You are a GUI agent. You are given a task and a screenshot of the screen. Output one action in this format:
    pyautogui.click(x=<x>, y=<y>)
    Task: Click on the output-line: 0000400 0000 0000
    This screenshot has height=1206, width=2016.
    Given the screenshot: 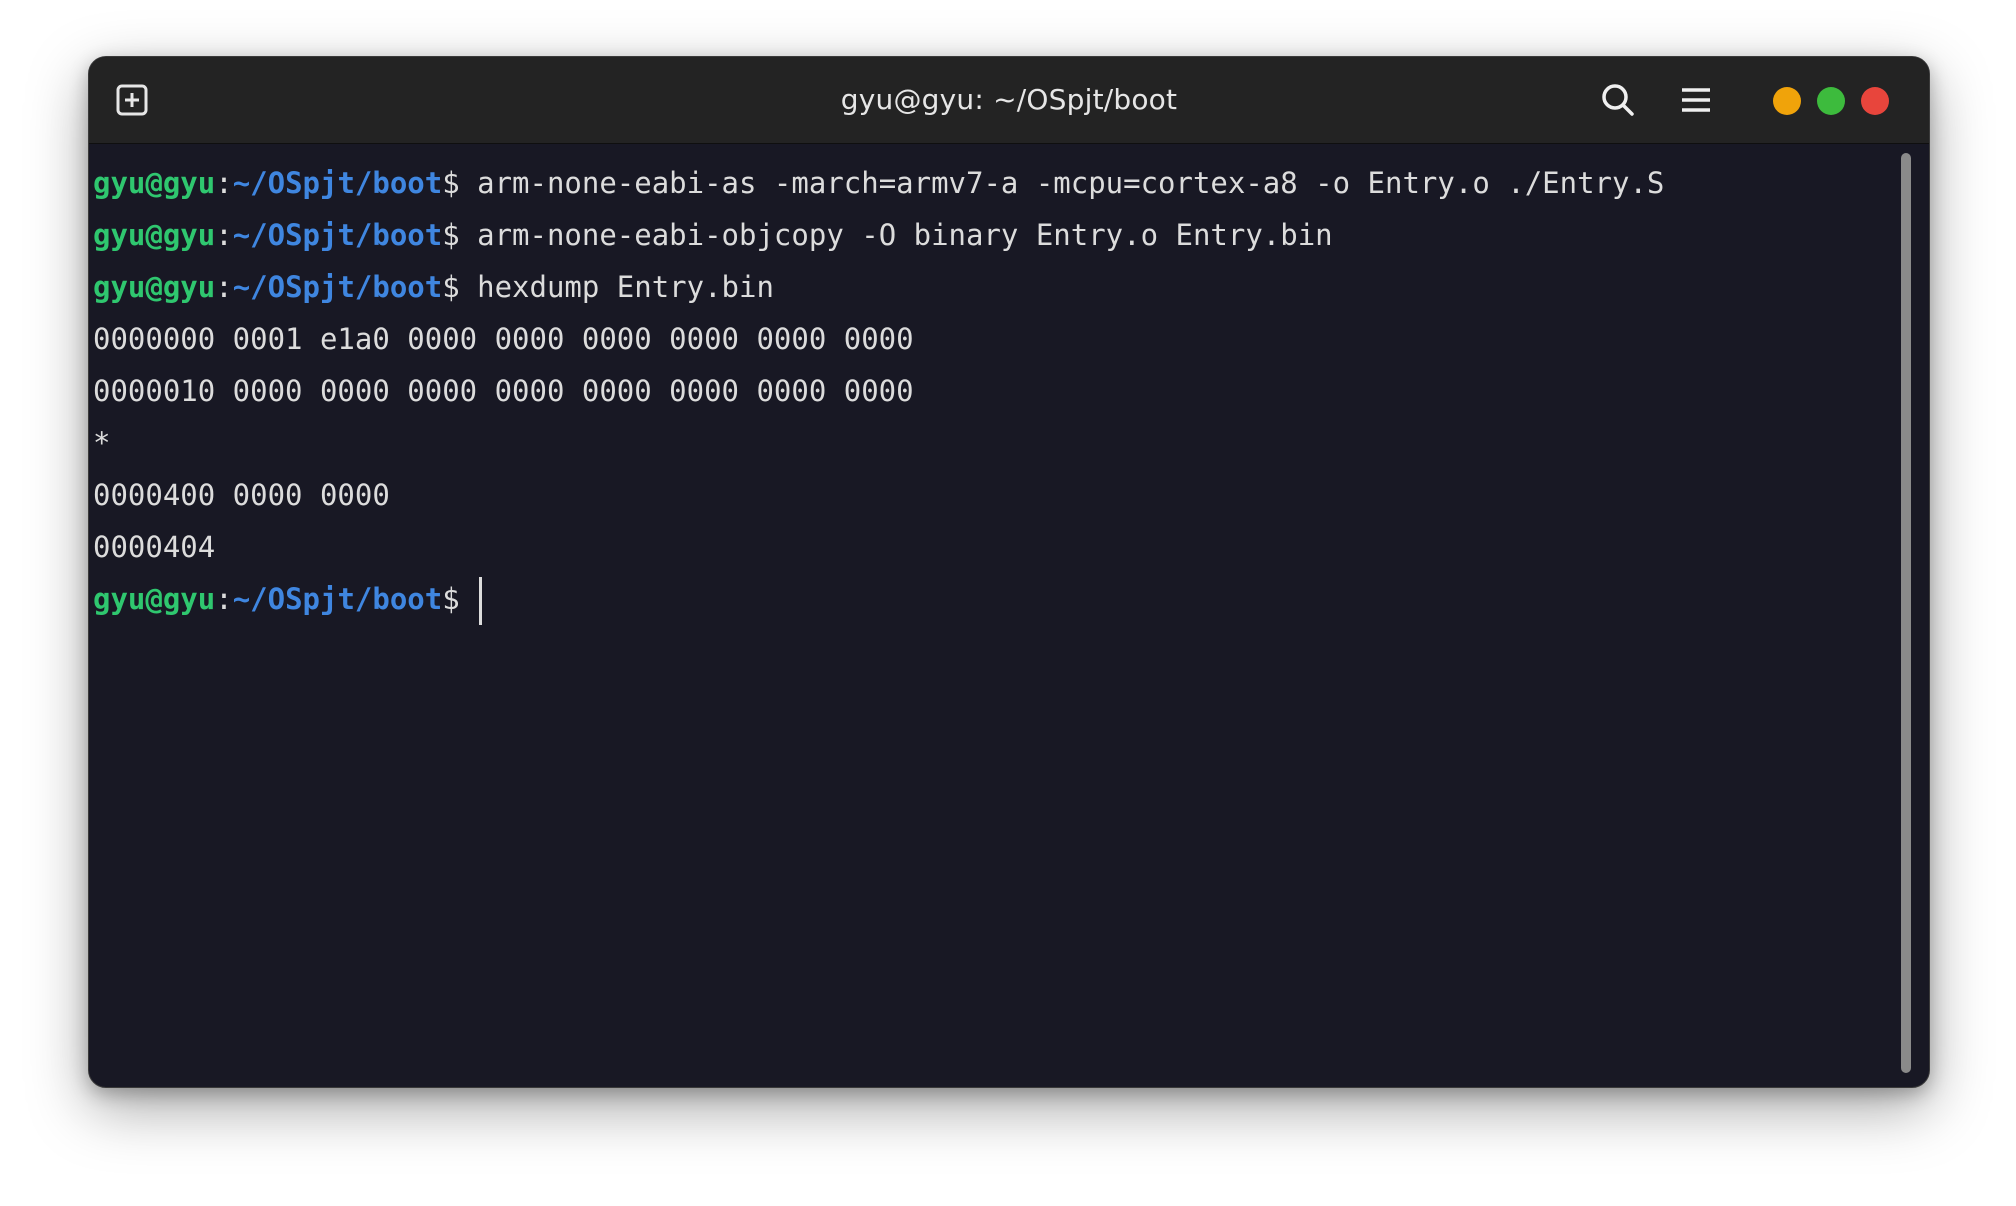 What is the action you would take?
    pyautogui.click(x=241, y=495)
    